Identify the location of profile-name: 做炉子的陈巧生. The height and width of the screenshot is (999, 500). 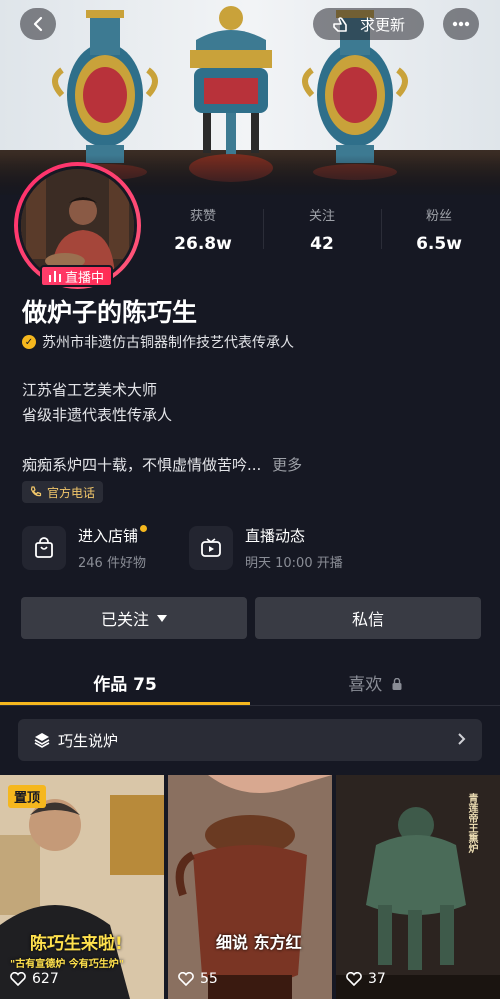
(110, 312).